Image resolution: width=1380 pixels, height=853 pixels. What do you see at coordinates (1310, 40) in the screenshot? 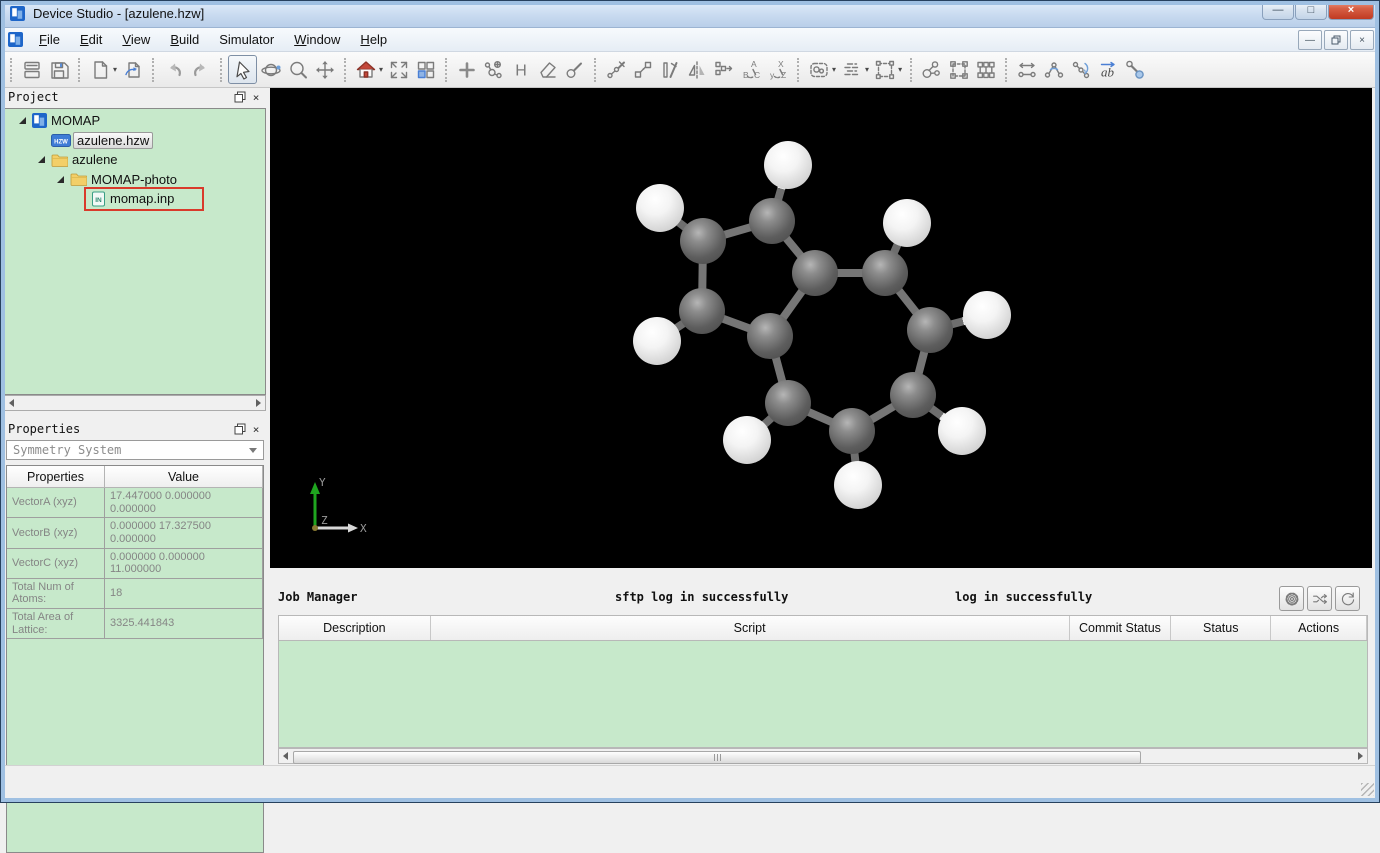
I see `mdi-minimize-button: —` at bounding box center [1310, 40].